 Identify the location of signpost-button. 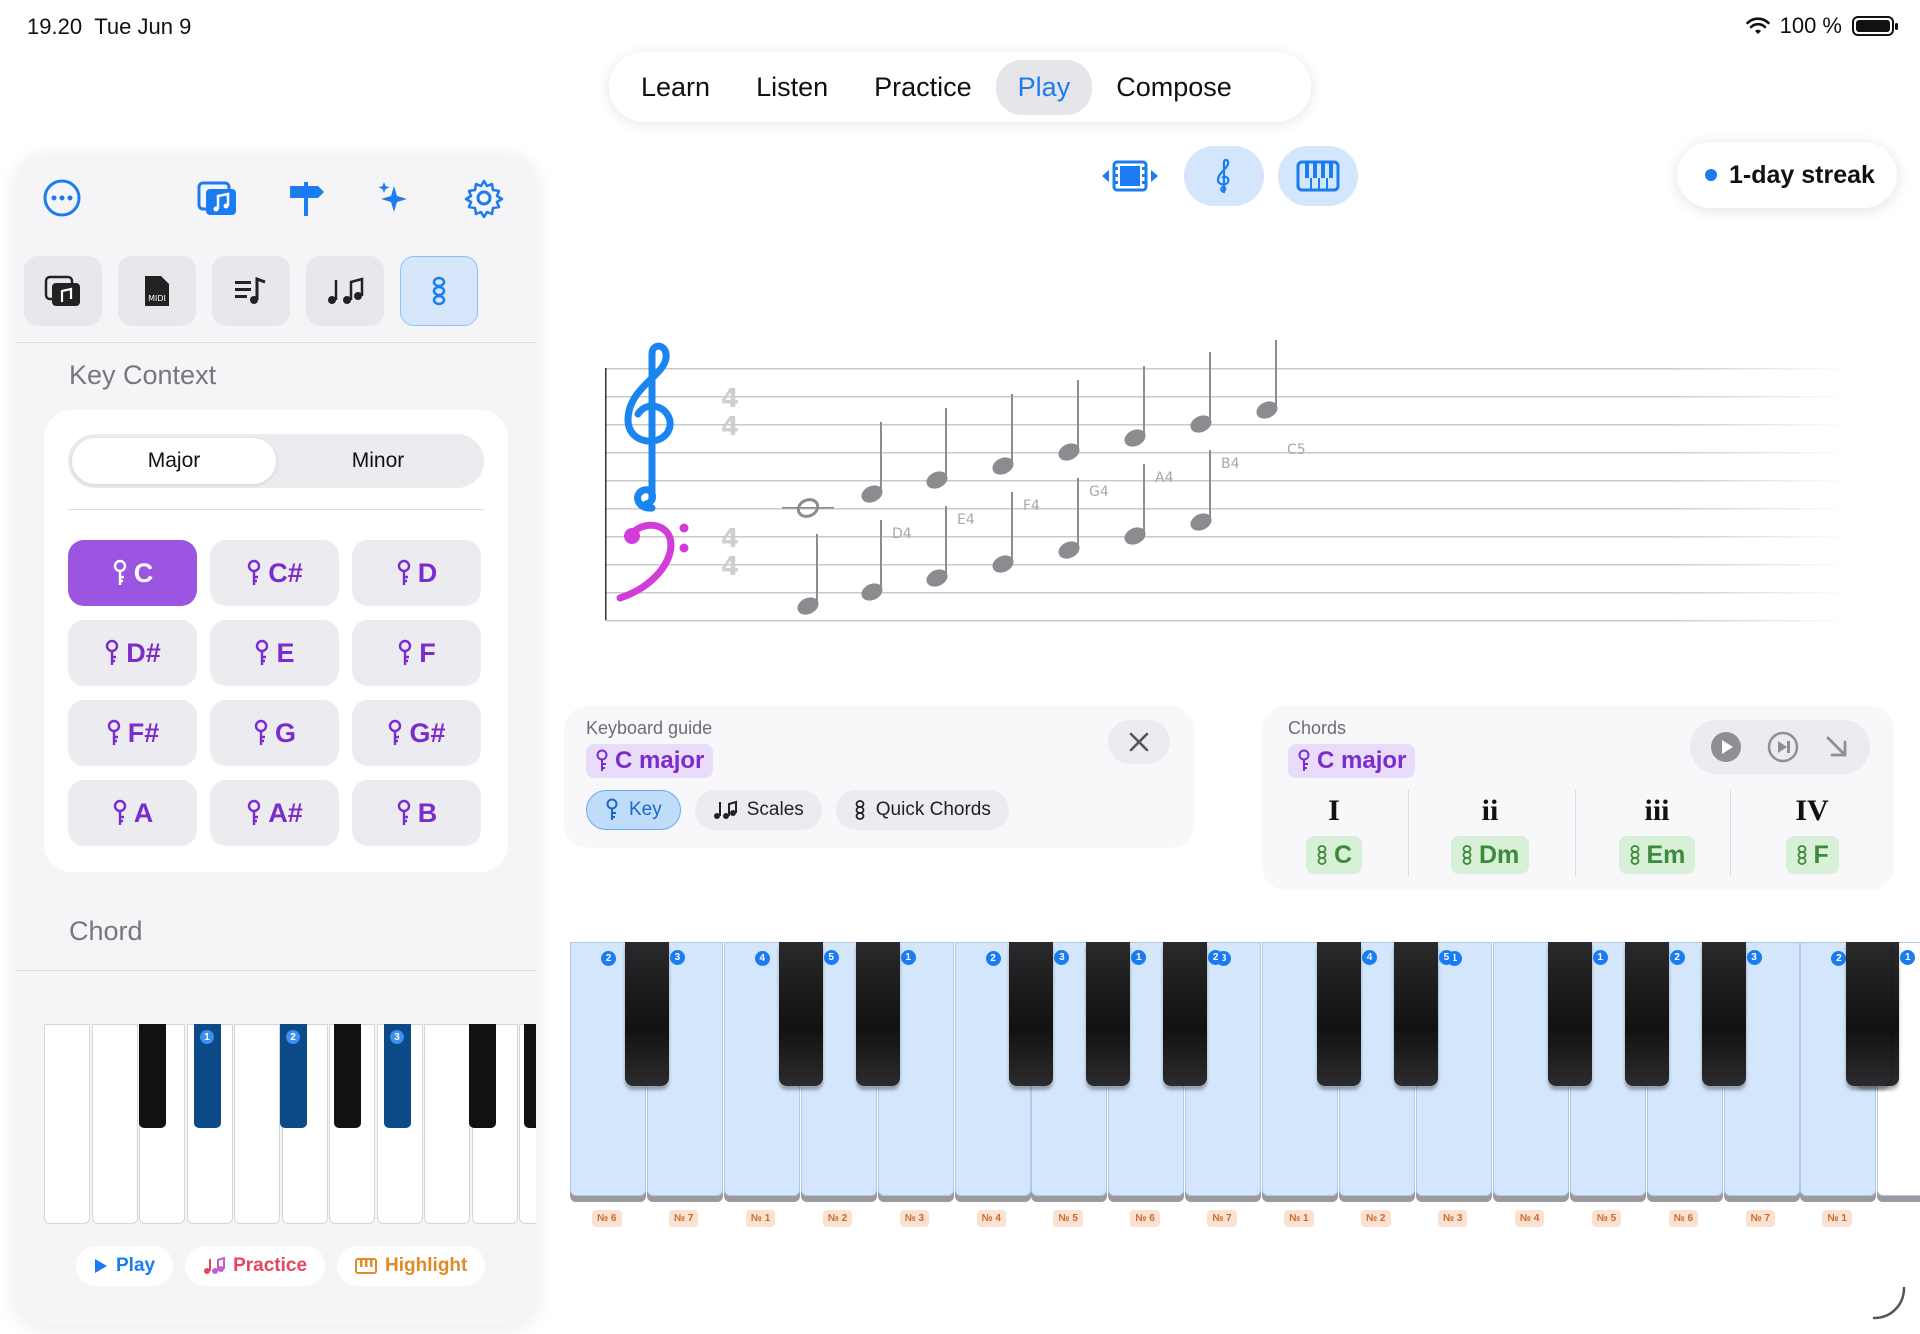
(306, 198).